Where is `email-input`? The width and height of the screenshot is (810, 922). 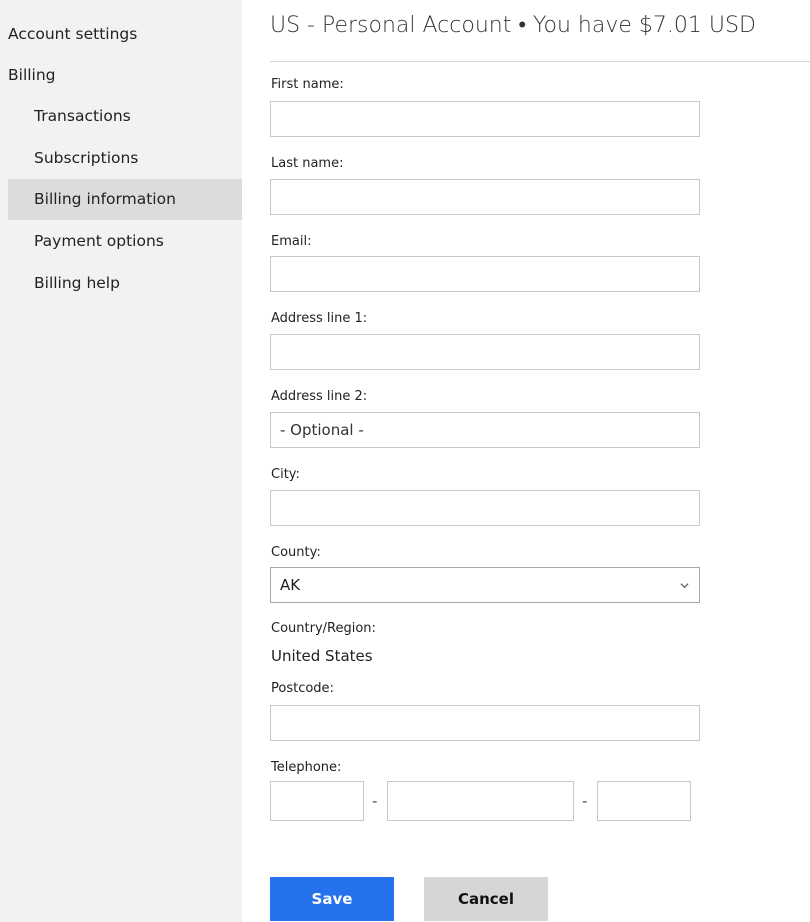
email-input is located at coordinates (485, 274).